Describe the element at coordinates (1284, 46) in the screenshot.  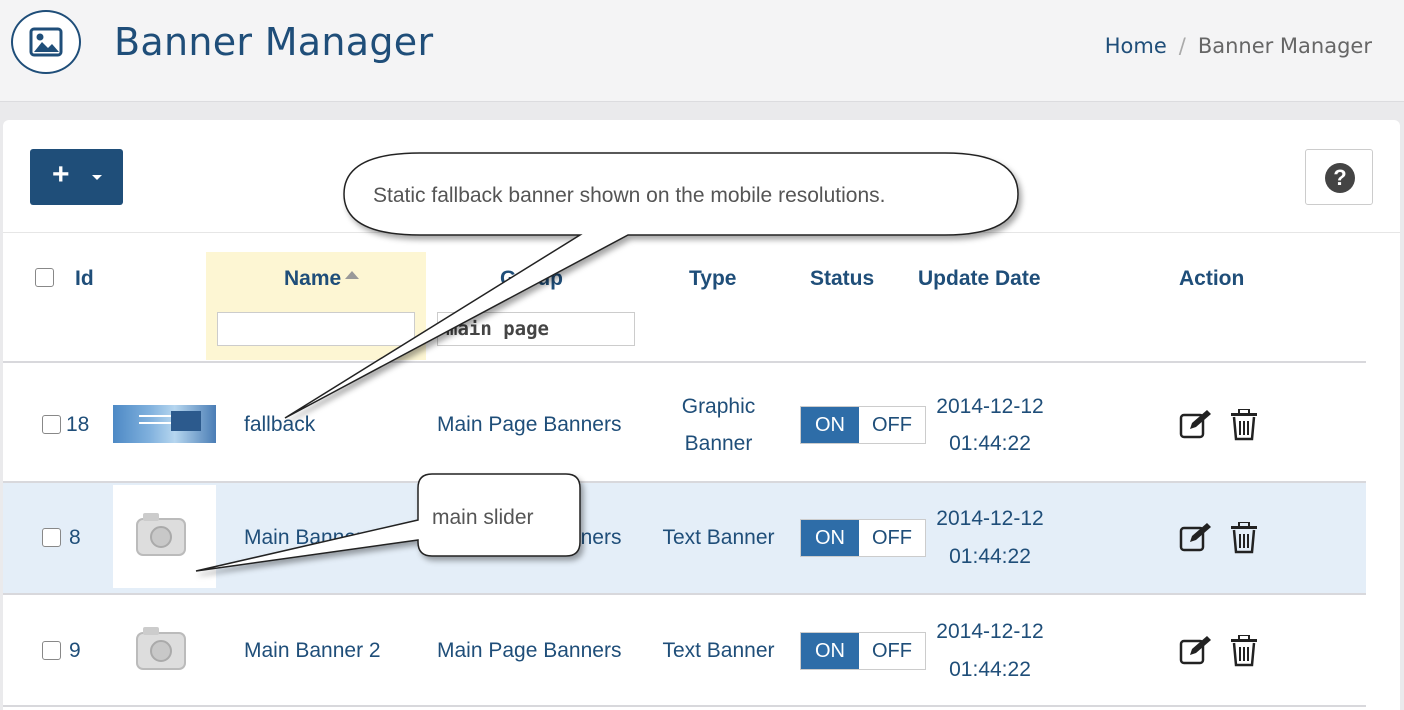
I see `breadcrumb-current: Banner Manager` at that location.